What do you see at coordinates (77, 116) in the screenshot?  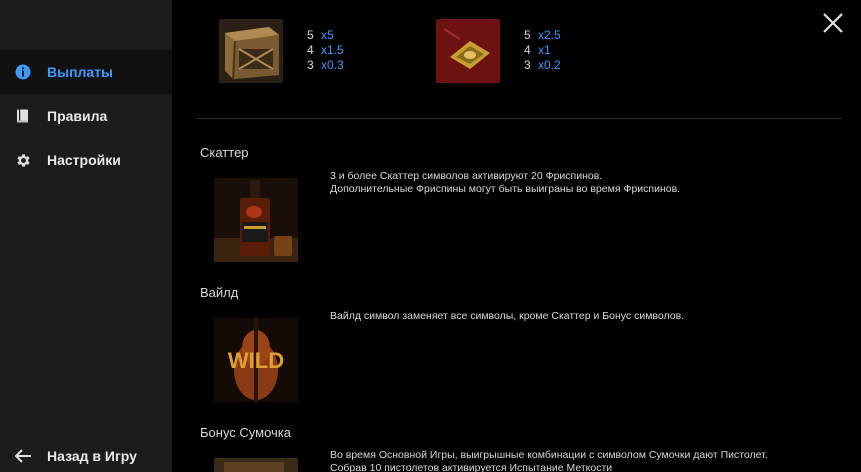 I see `sidebar-item-label: Правила` at bounding box center [77, 116].